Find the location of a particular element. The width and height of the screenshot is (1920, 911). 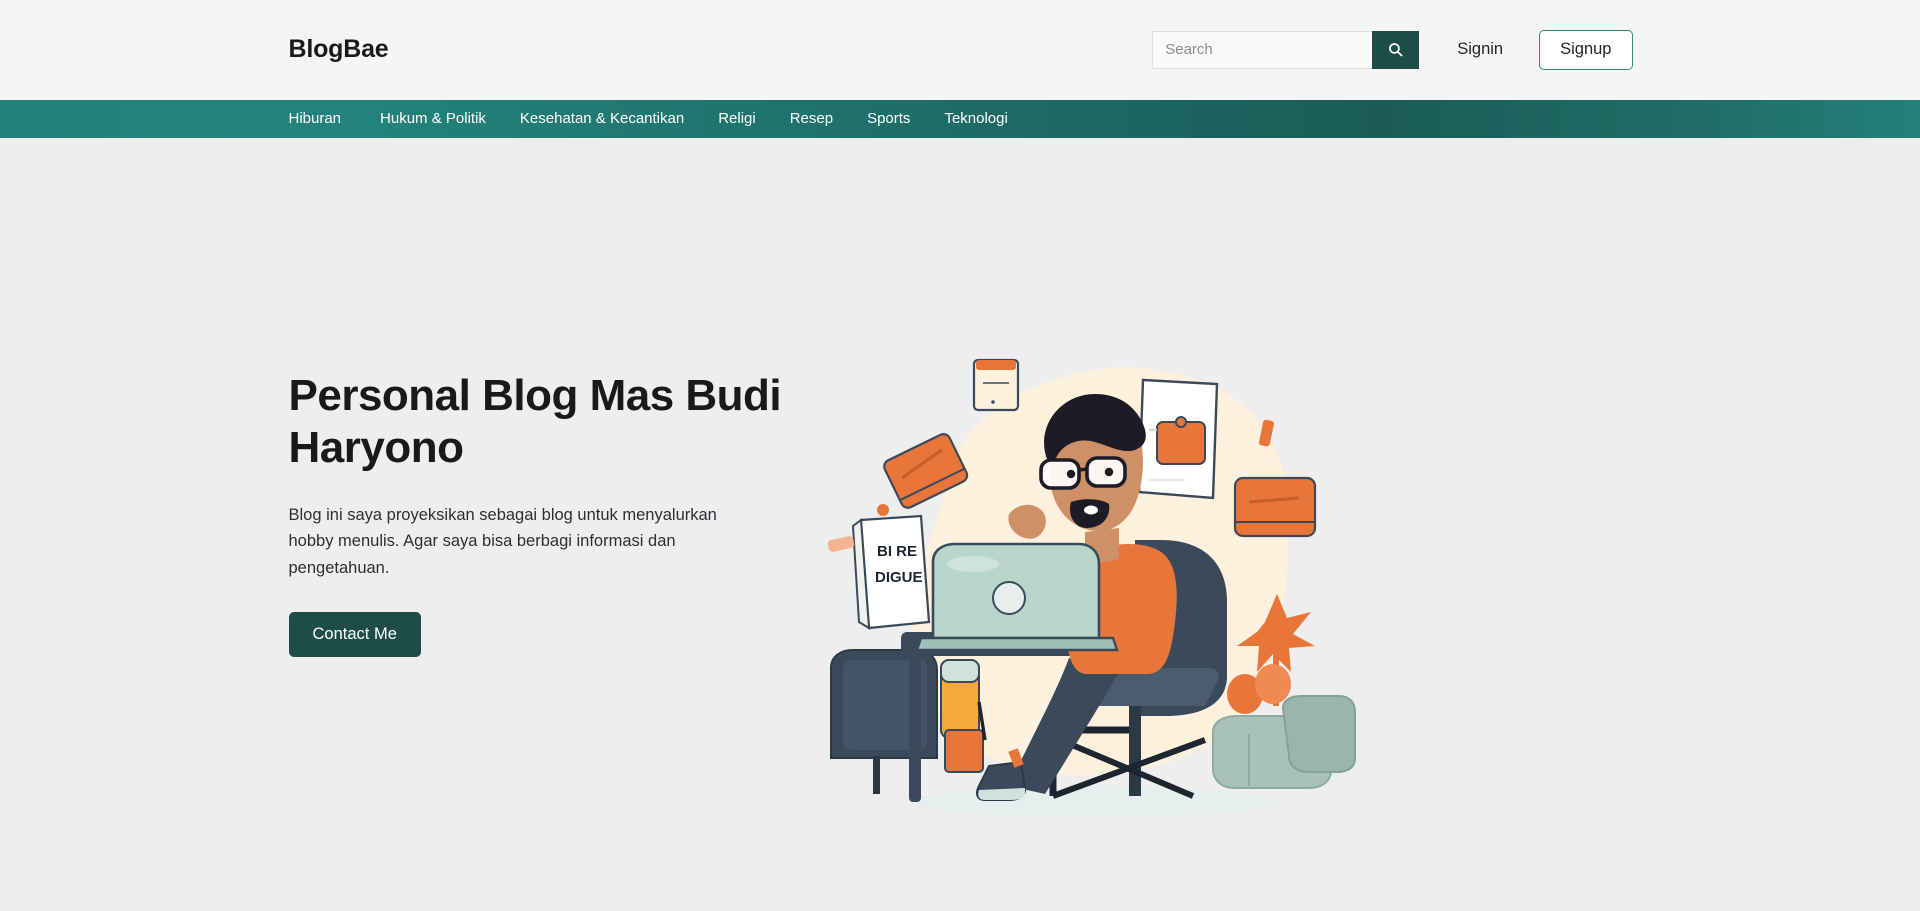

handwritten-paper-icon: BI RE DIGUE is located at coordinates (890, 572).